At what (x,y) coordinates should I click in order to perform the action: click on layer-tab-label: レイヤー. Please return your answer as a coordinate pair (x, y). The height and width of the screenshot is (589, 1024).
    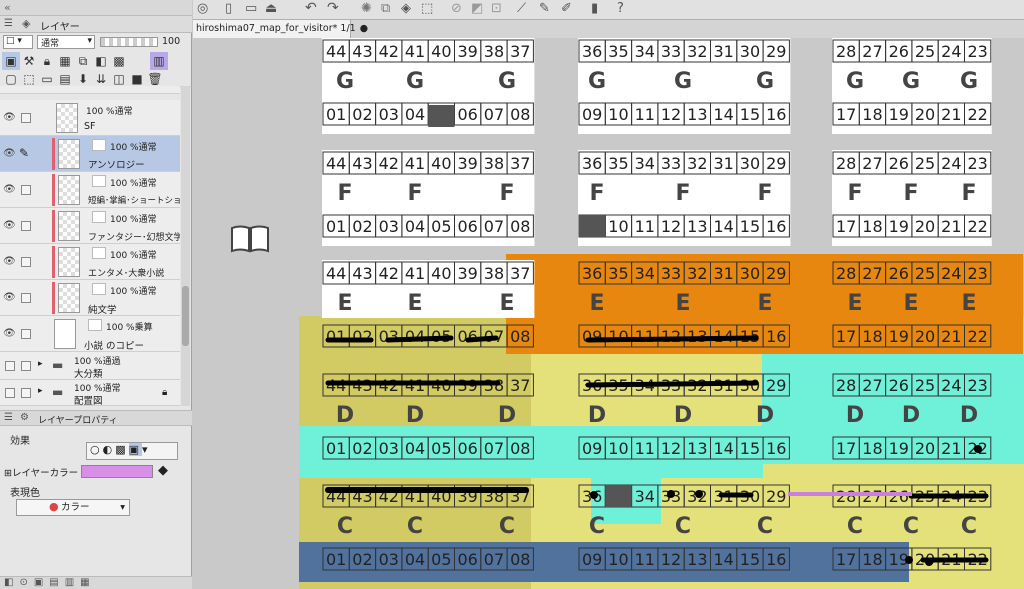
    Looking at the image, I should click on (60, 25).